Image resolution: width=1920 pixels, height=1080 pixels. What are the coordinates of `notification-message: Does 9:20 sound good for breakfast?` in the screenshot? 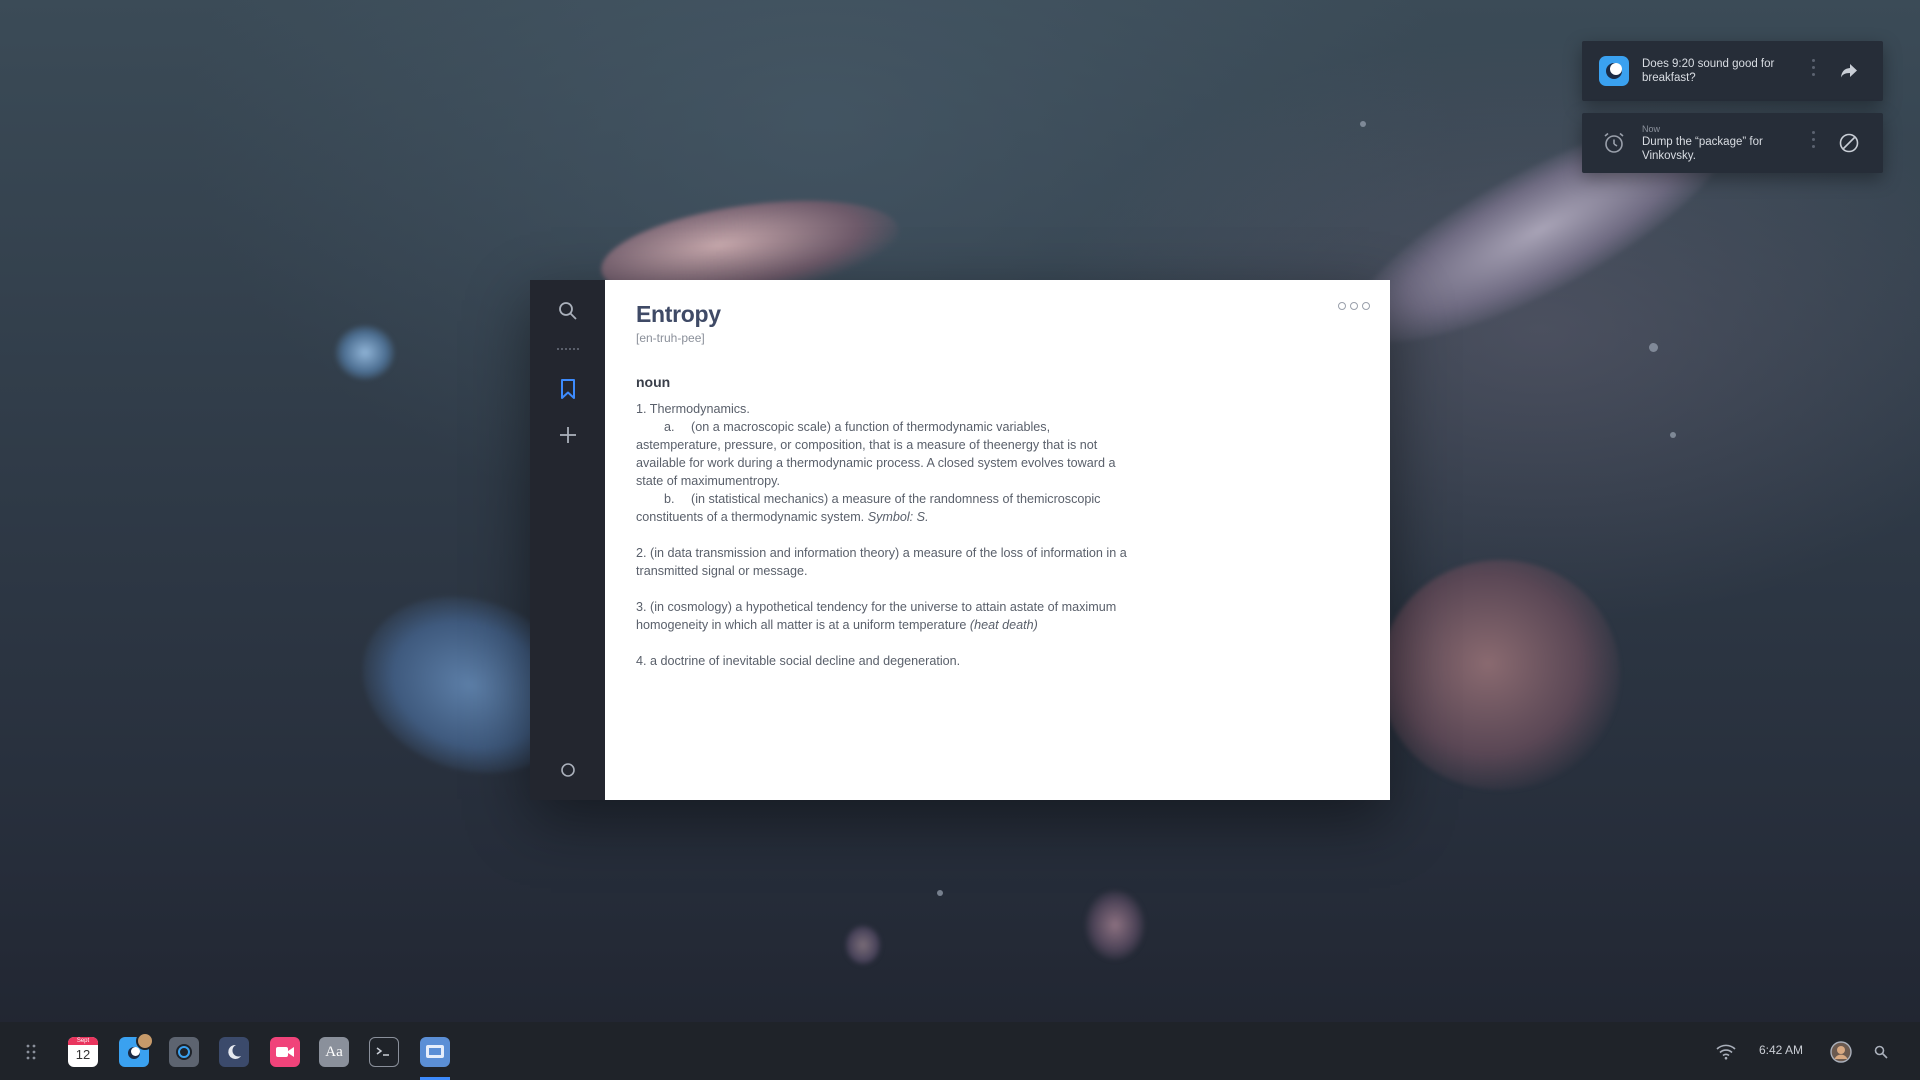 It's located at (1732, 71).